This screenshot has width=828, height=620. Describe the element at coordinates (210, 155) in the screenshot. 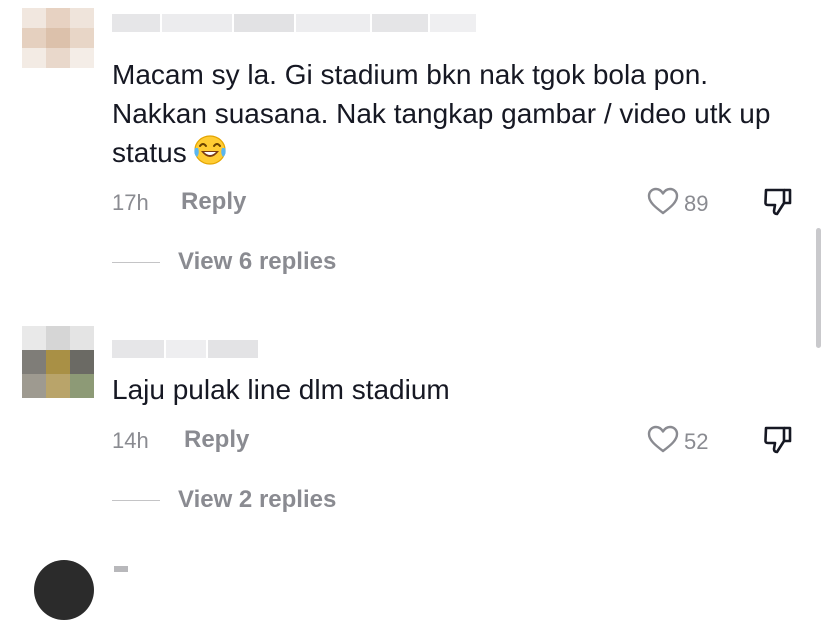

I see `face-with-tears-of-joy-icon` at that location.